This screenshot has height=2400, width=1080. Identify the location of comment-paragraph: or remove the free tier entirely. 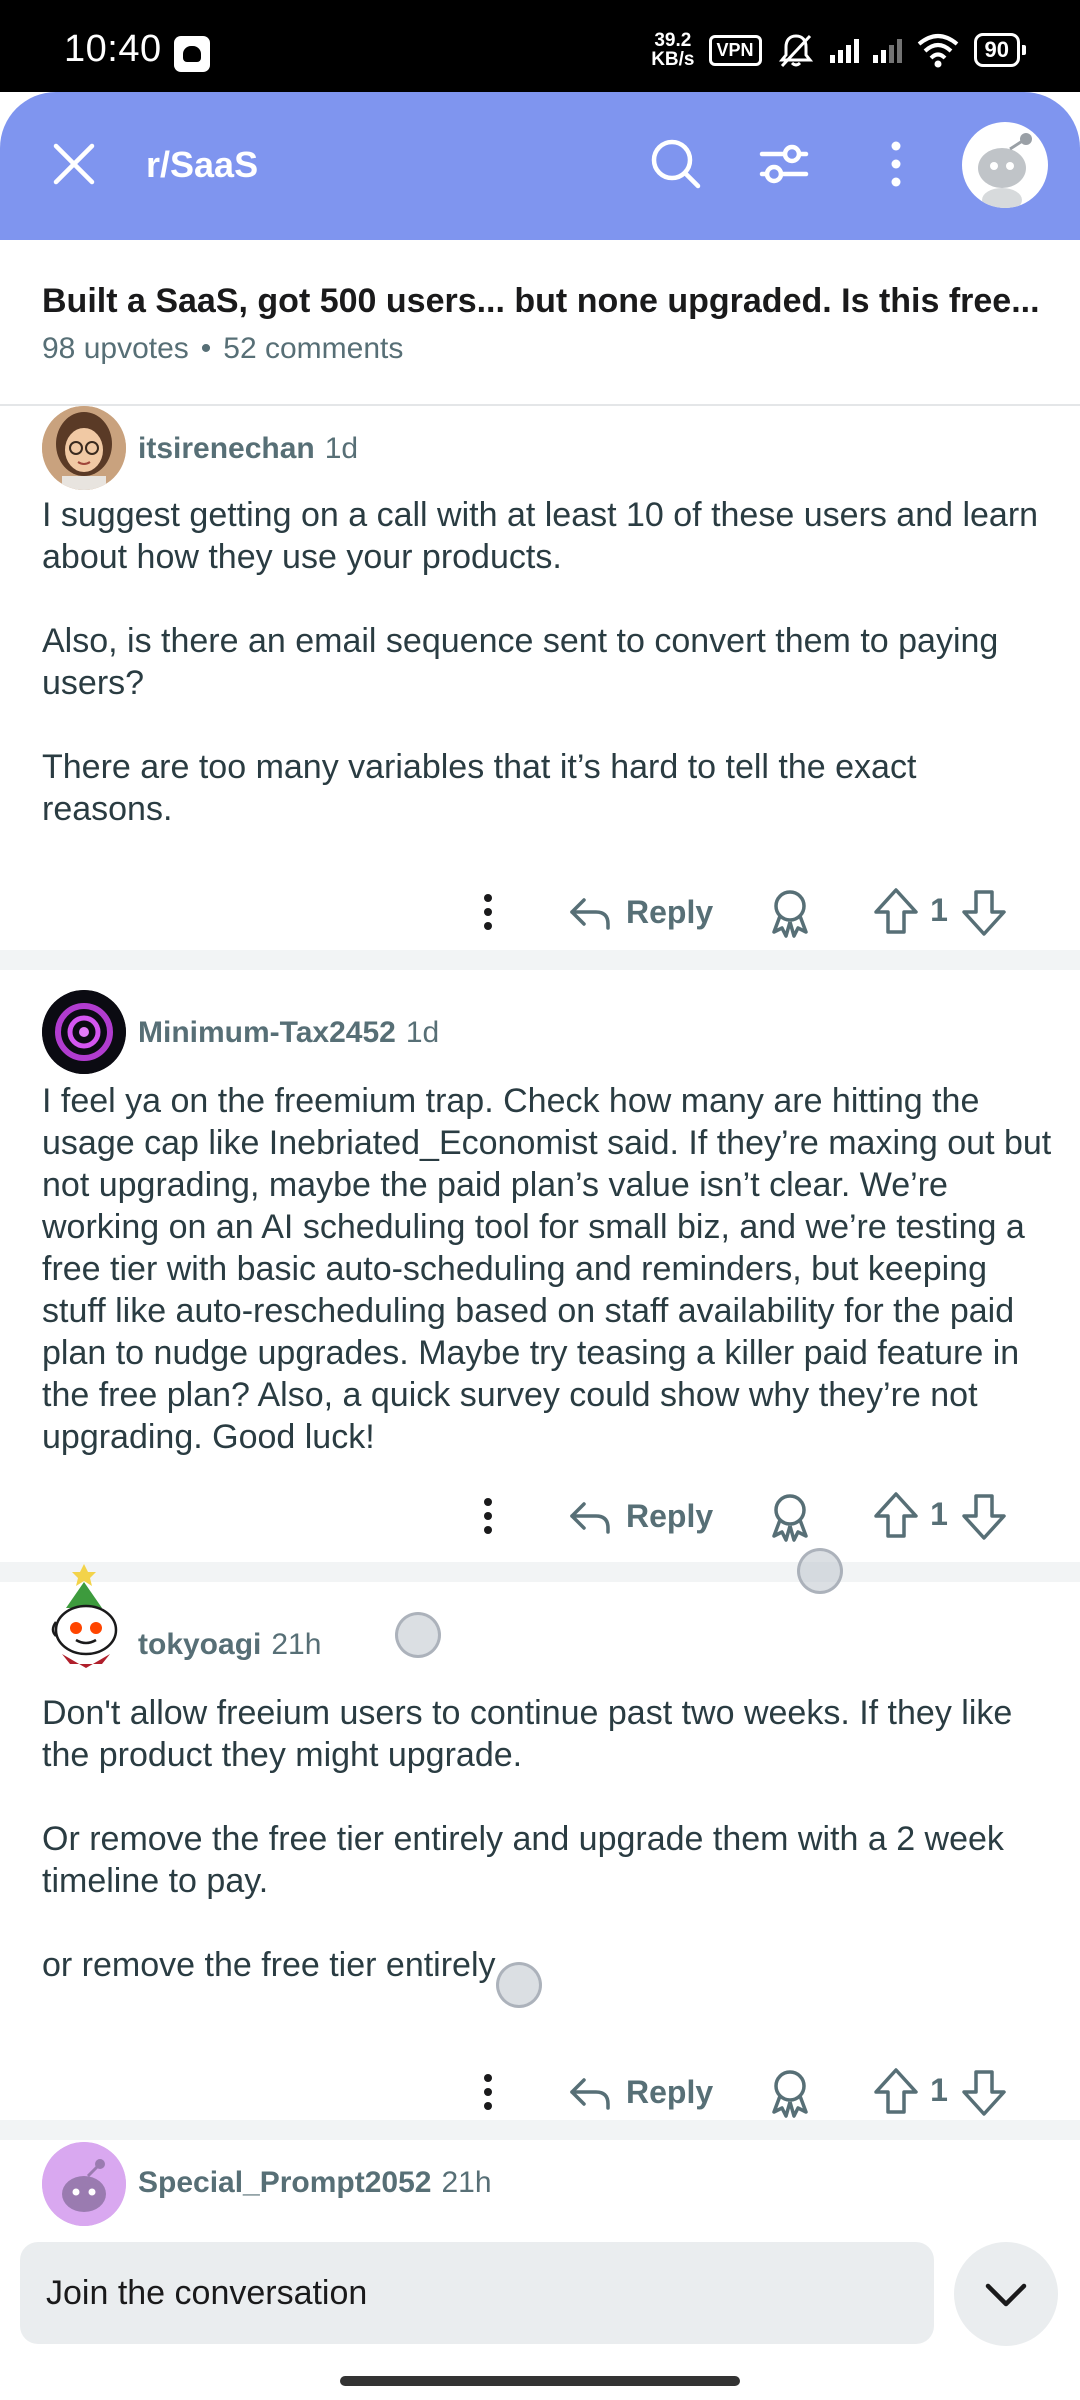
(269, 1965).